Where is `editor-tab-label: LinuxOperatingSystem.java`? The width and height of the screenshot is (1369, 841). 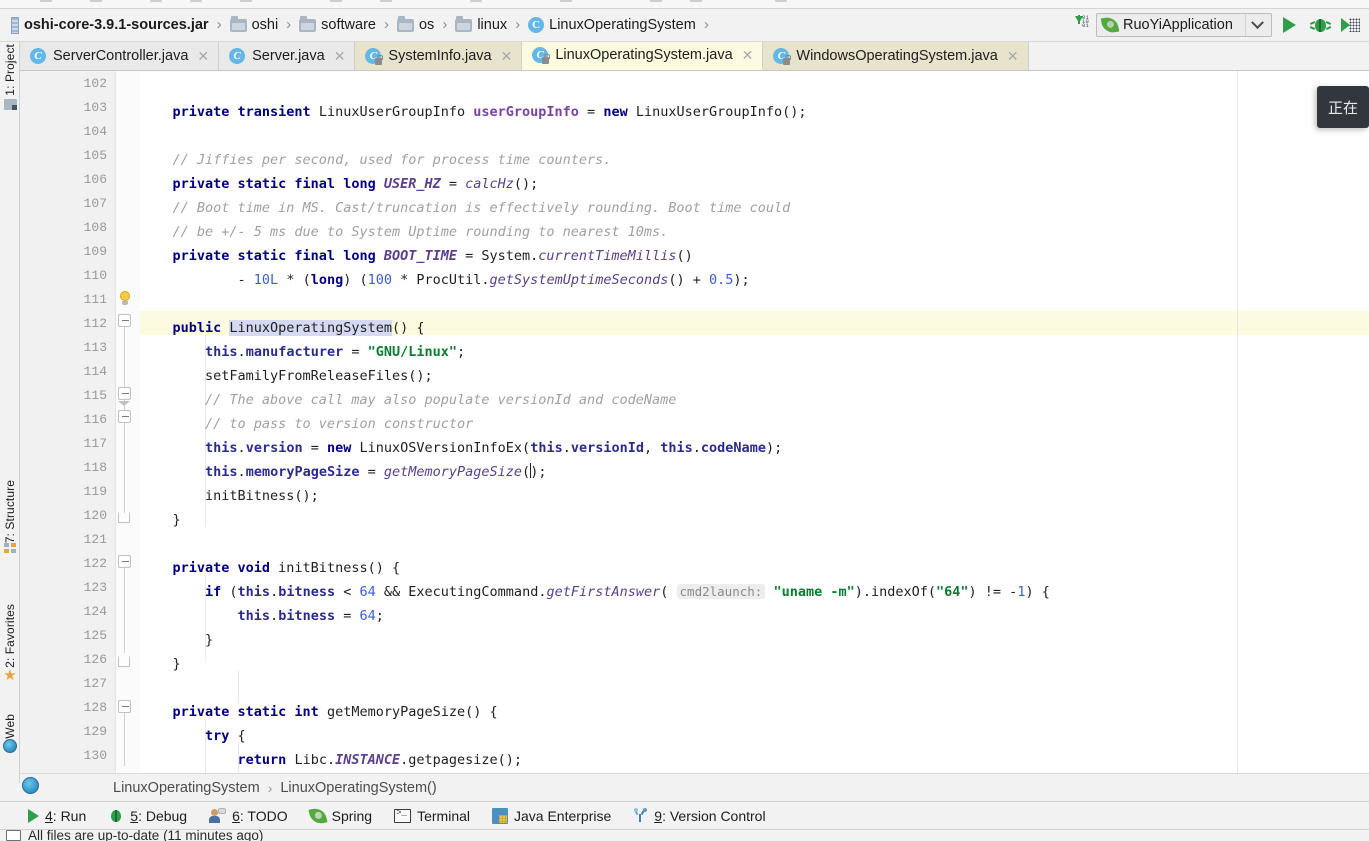 editor-tab-label: LinuxOperatingSystem.java is located at coordinates (644, 55).